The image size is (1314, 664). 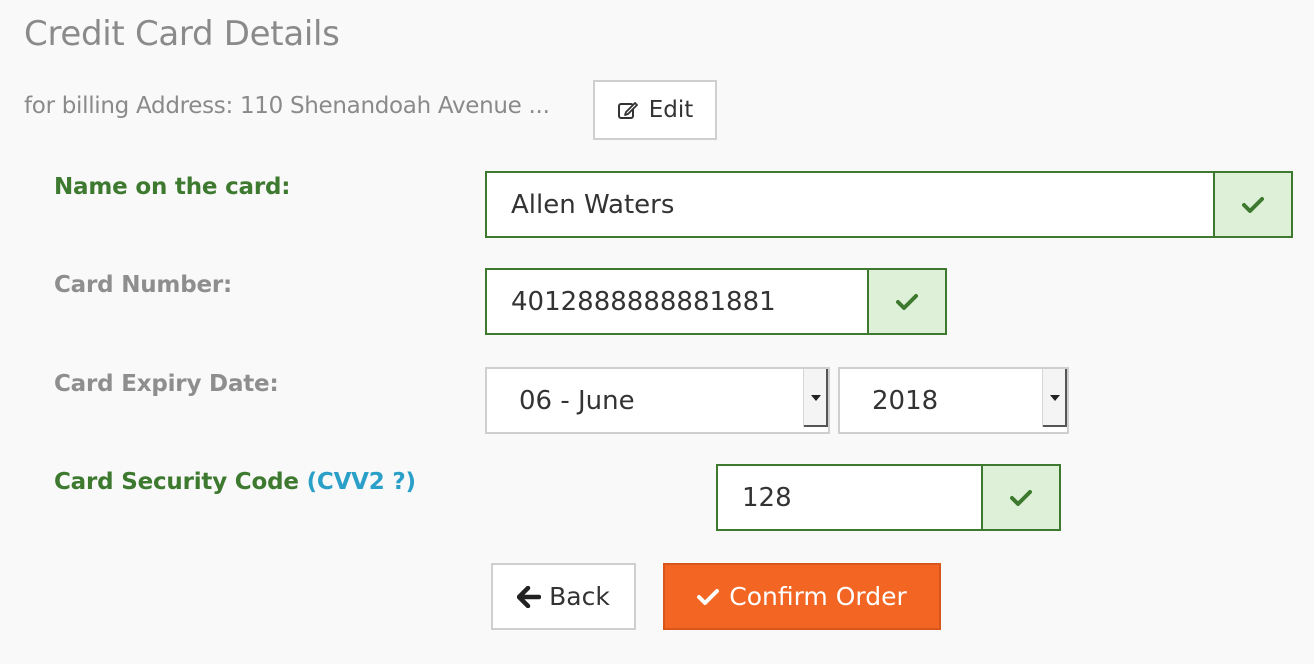 I want to click on card-number-label: Card Number:, so click(x=143, y=285).